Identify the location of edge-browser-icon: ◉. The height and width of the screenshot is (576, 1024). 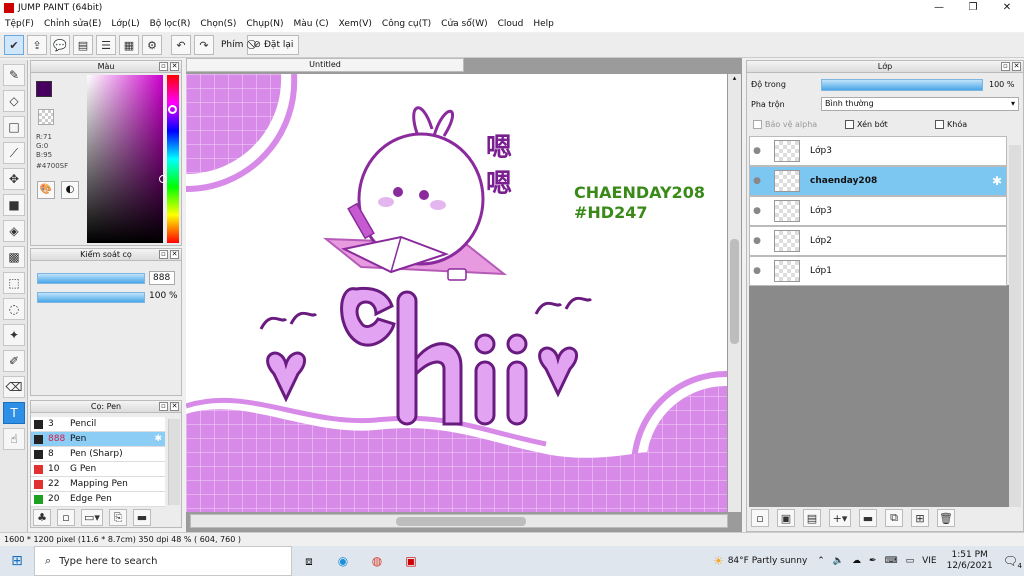
(343, 561).